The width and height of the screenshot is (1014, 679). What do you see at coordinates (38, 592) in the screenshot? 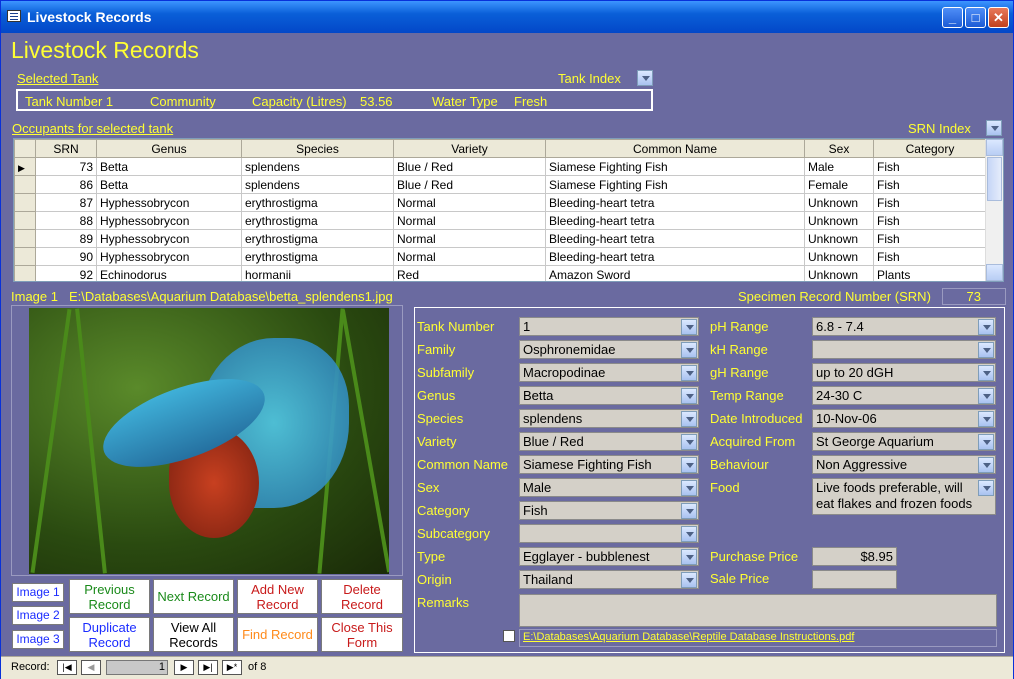
I see `image-1-button: Image 1` at bounding box center [38, 592].